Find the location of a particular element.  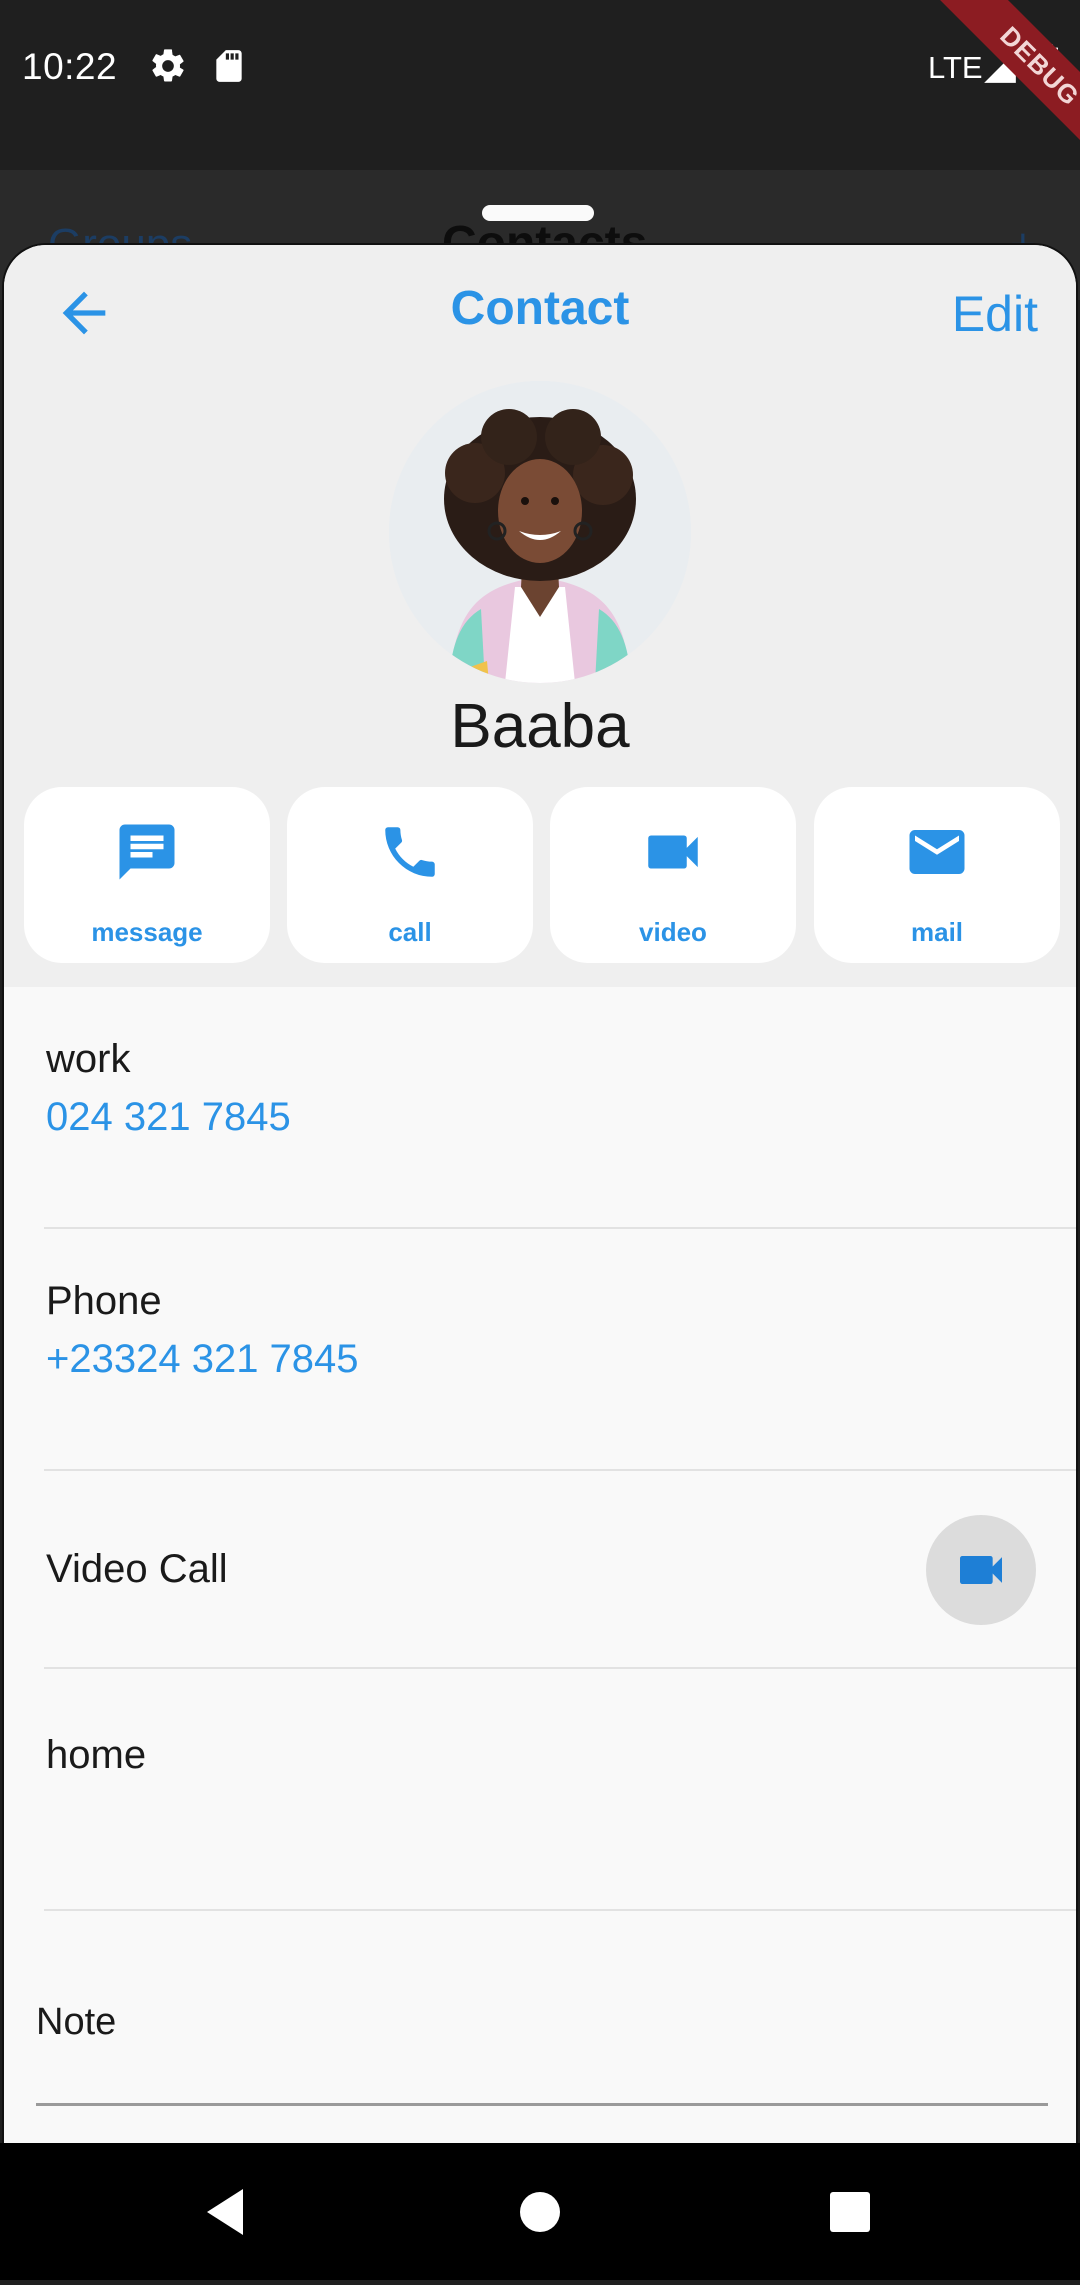

square-recents-icon is located at coordinates (850, 2212).